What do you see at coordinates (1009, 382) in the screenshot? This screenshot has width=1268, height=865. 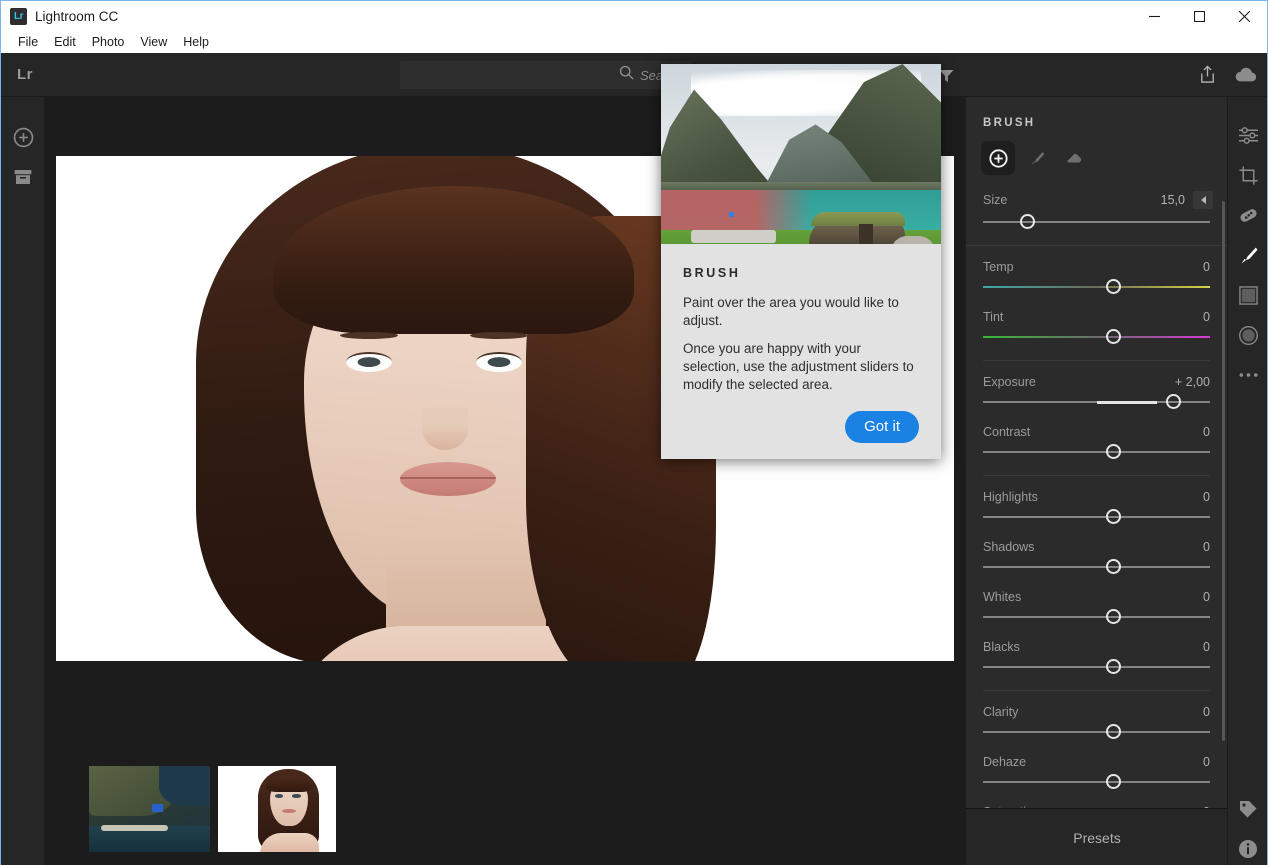 I see `slider-label: Exposure` at bounding box center [1009, 382].